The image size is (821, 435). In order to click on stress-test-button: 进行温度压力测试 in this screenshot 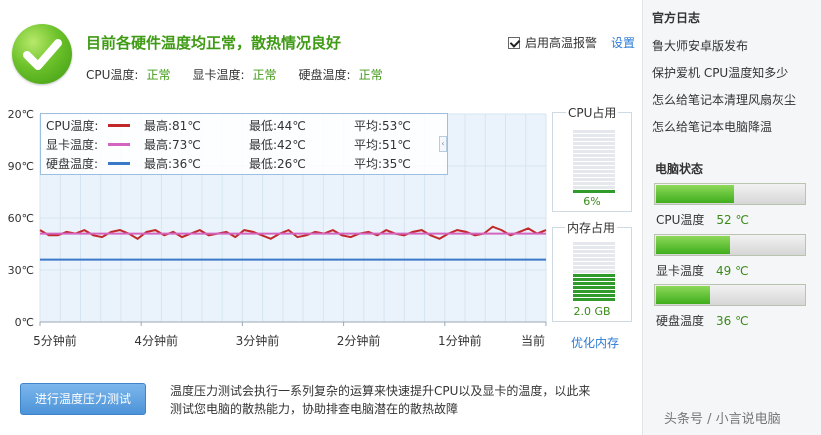, I will do `click(83, 399)`.